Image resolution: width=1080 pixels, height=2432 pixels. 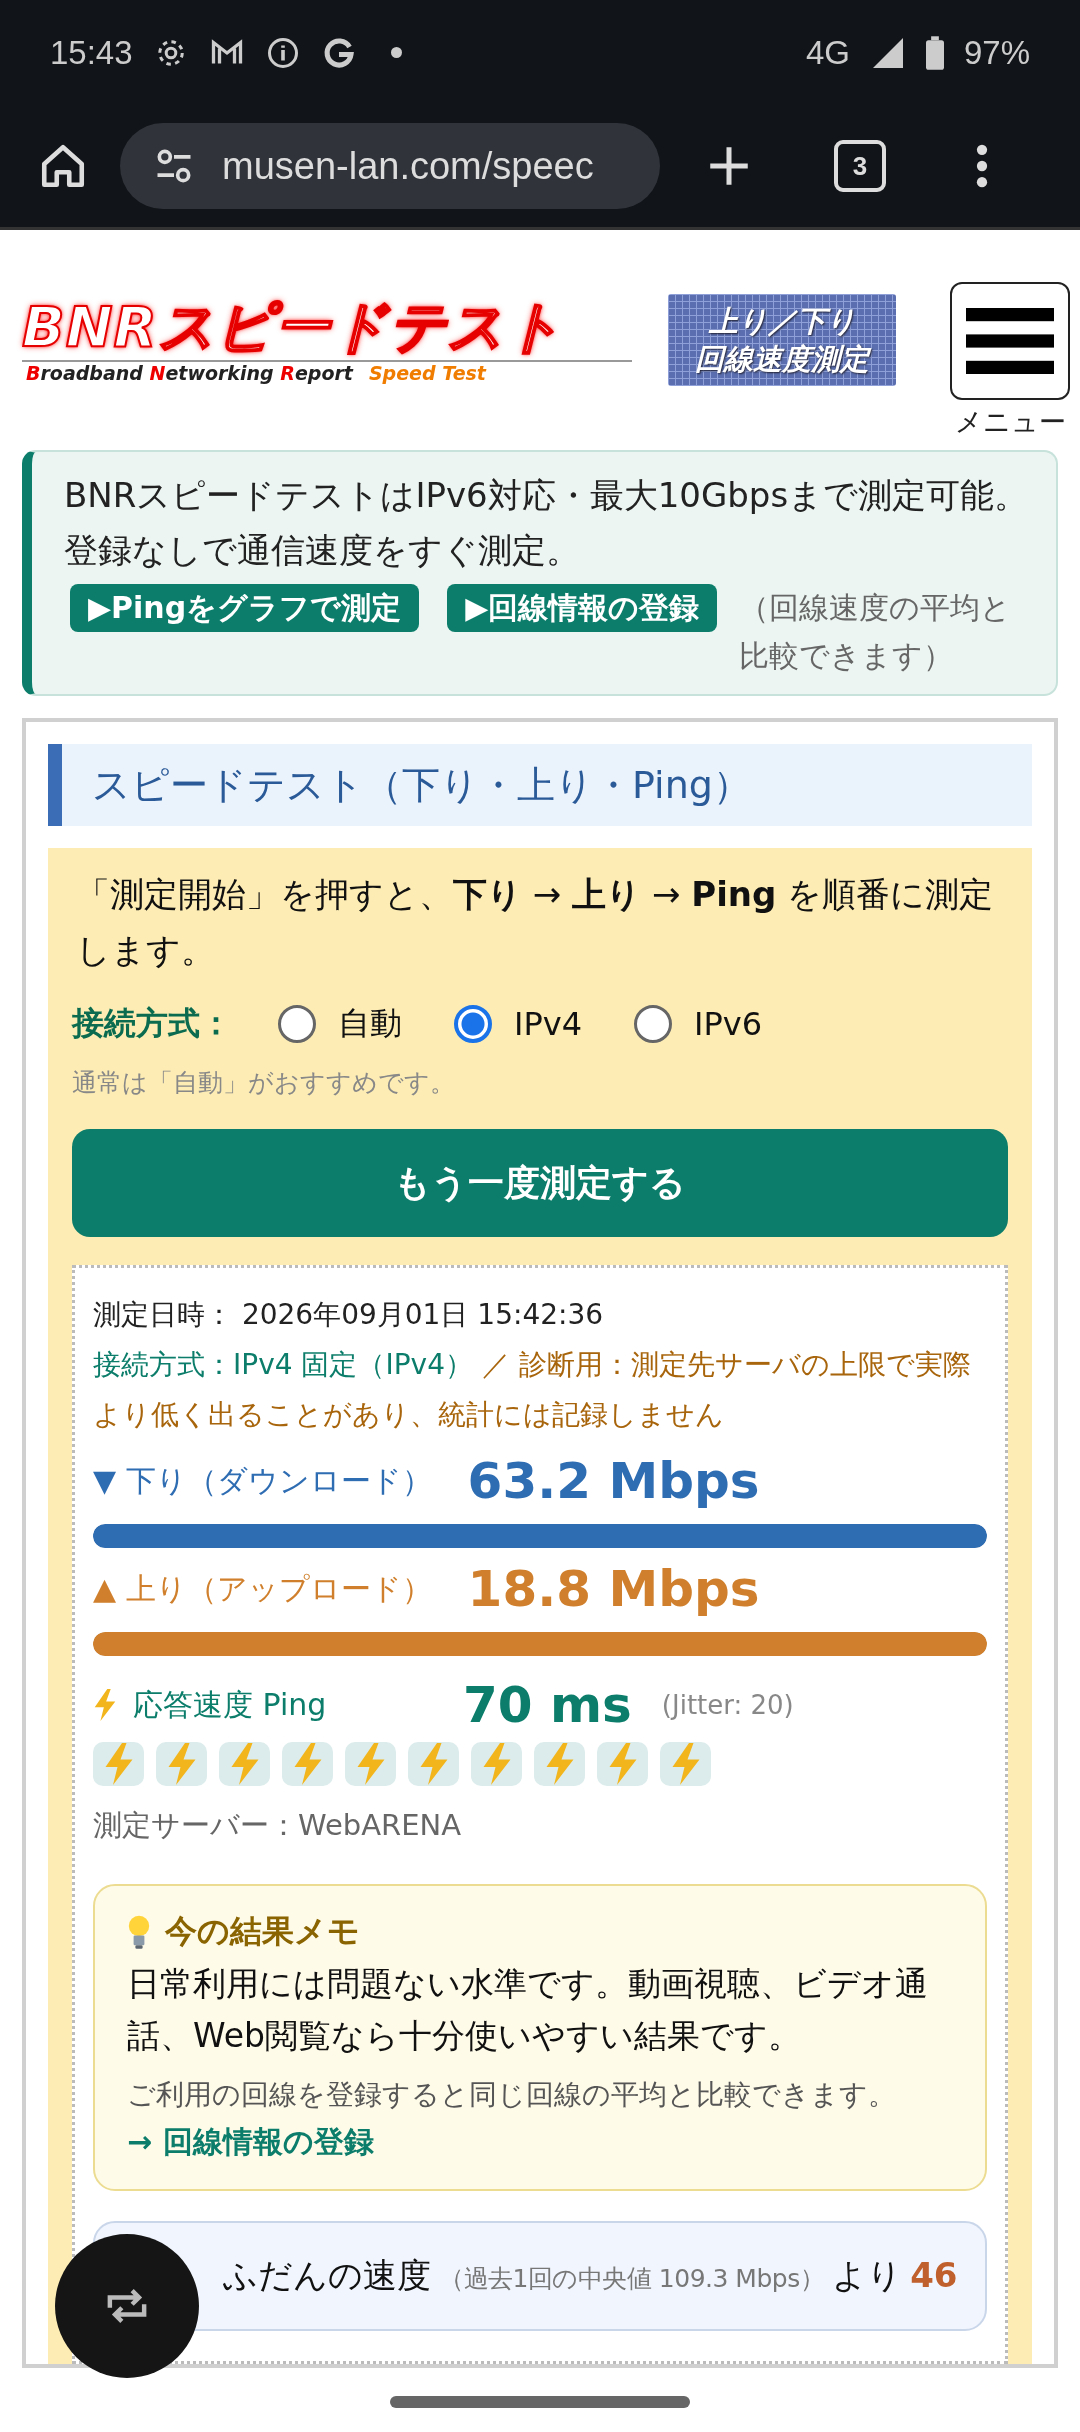 I want to click on lightbulb-icon, so click(x=139, y=1932).